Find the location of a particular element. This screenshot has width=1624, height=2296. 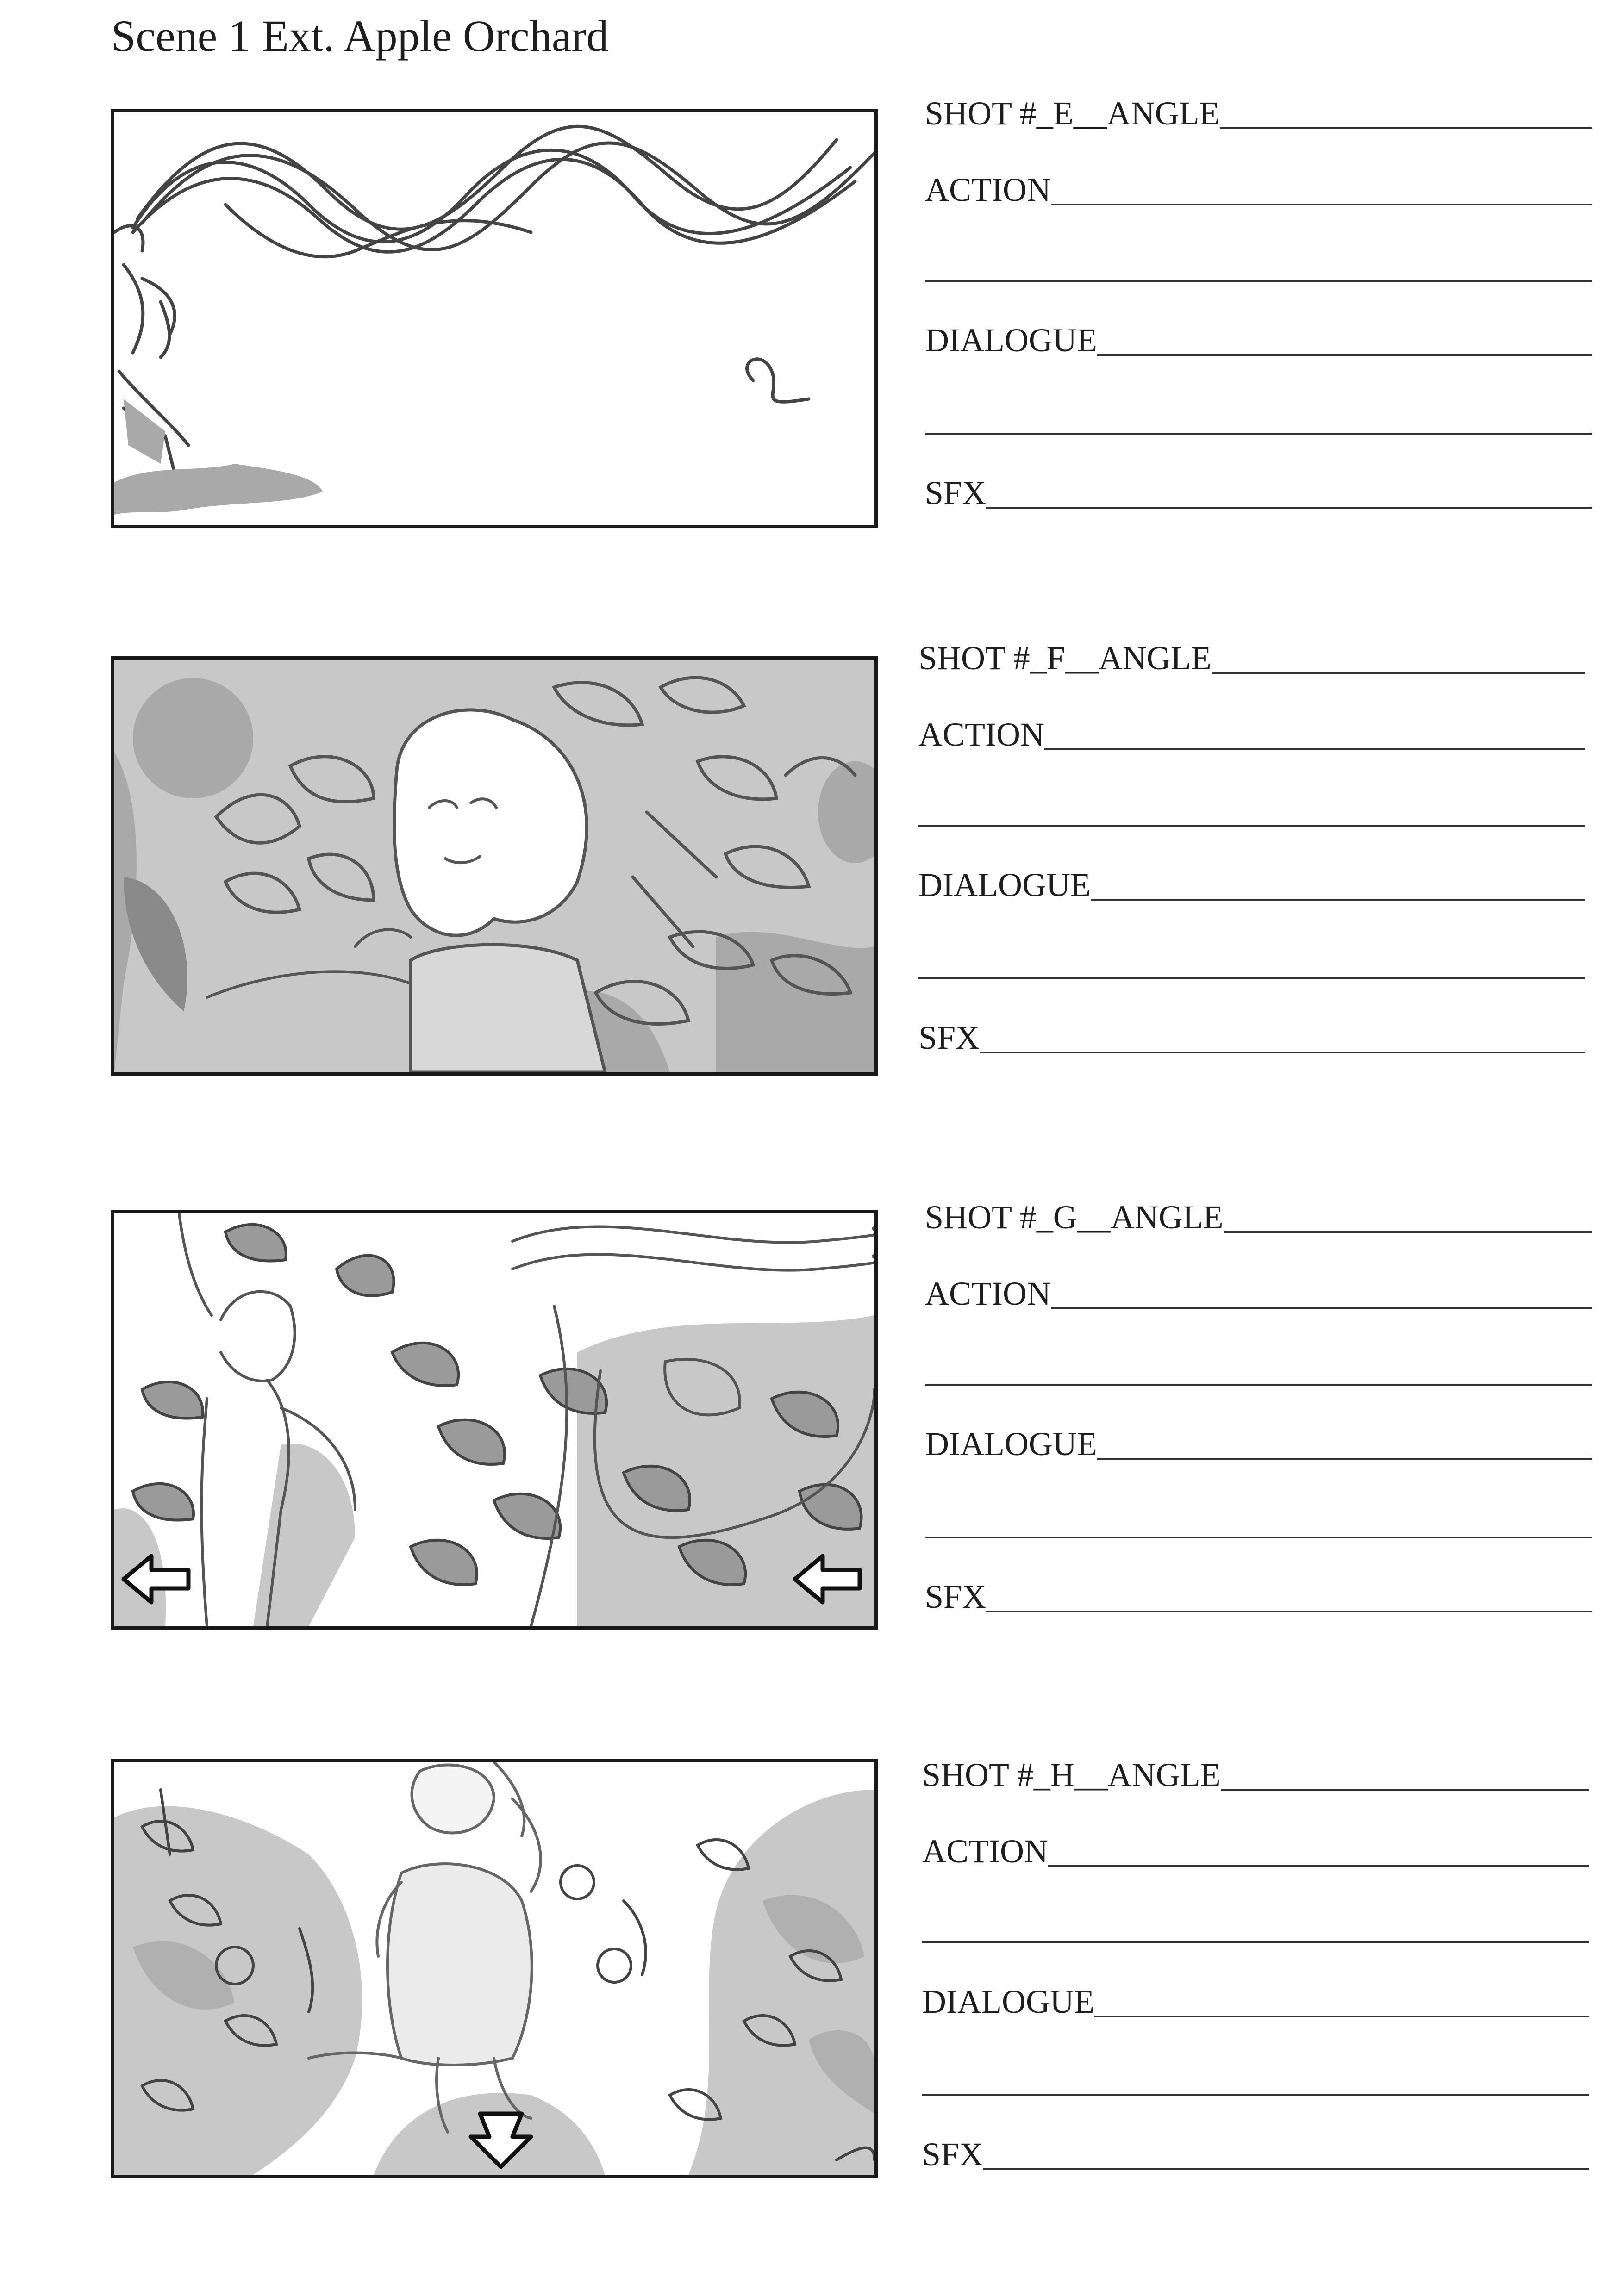

sketch-girl-closeup-leaves is located at coordinates (494, 866).